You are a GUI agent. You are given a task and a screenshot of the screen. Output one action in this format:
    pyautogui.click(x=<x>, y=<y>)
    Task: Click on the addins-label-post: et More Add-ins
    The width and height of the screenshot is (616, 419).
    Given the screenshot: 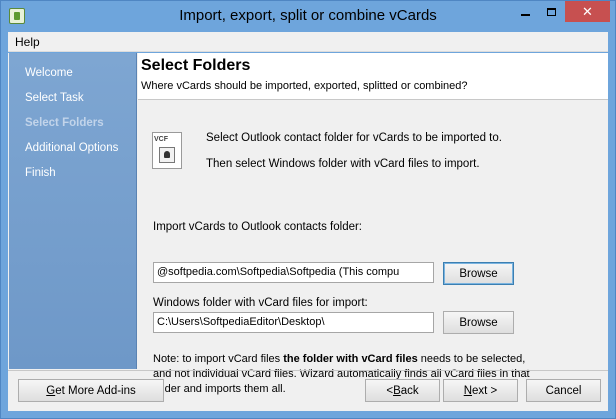 What is the action you would take?
    pyautogui.click(x=95, y=390)
    